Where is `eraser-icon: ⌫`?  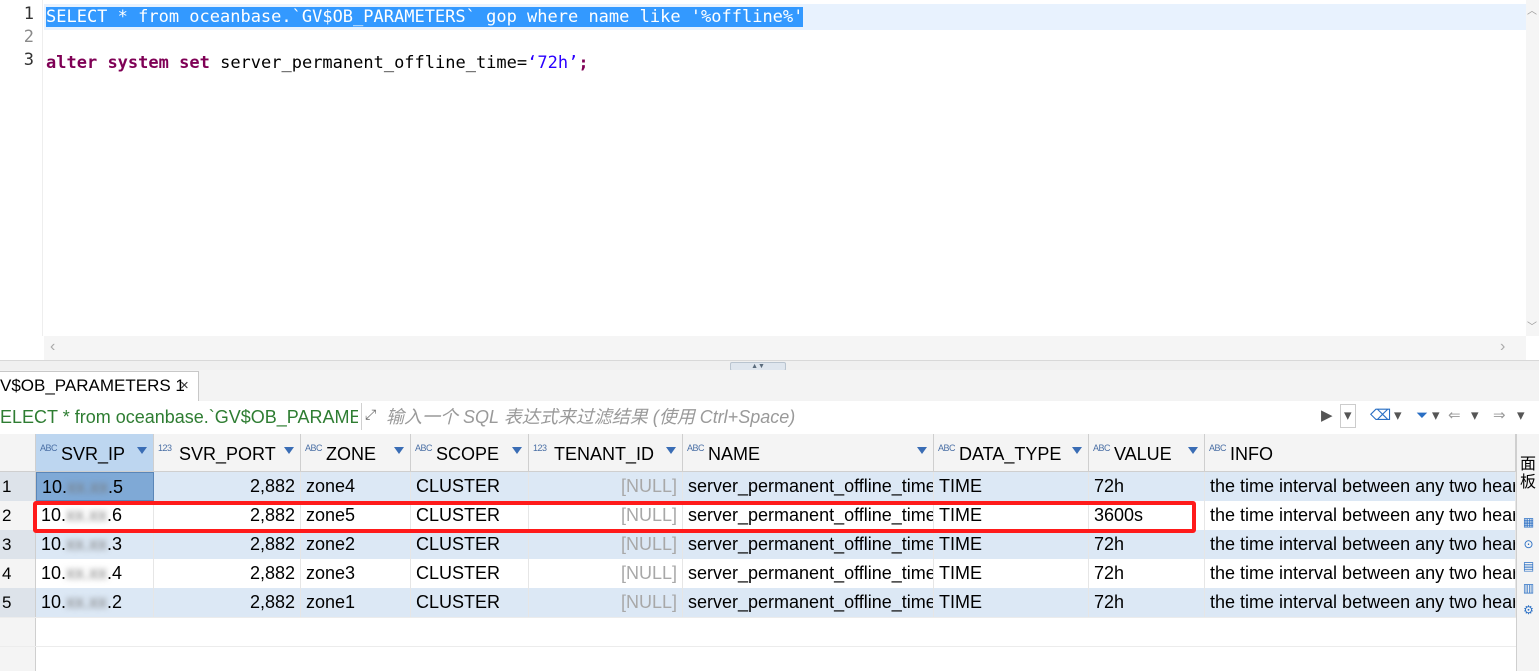 eraser-icon: ⌫ is located at coordinates (1380, 416).